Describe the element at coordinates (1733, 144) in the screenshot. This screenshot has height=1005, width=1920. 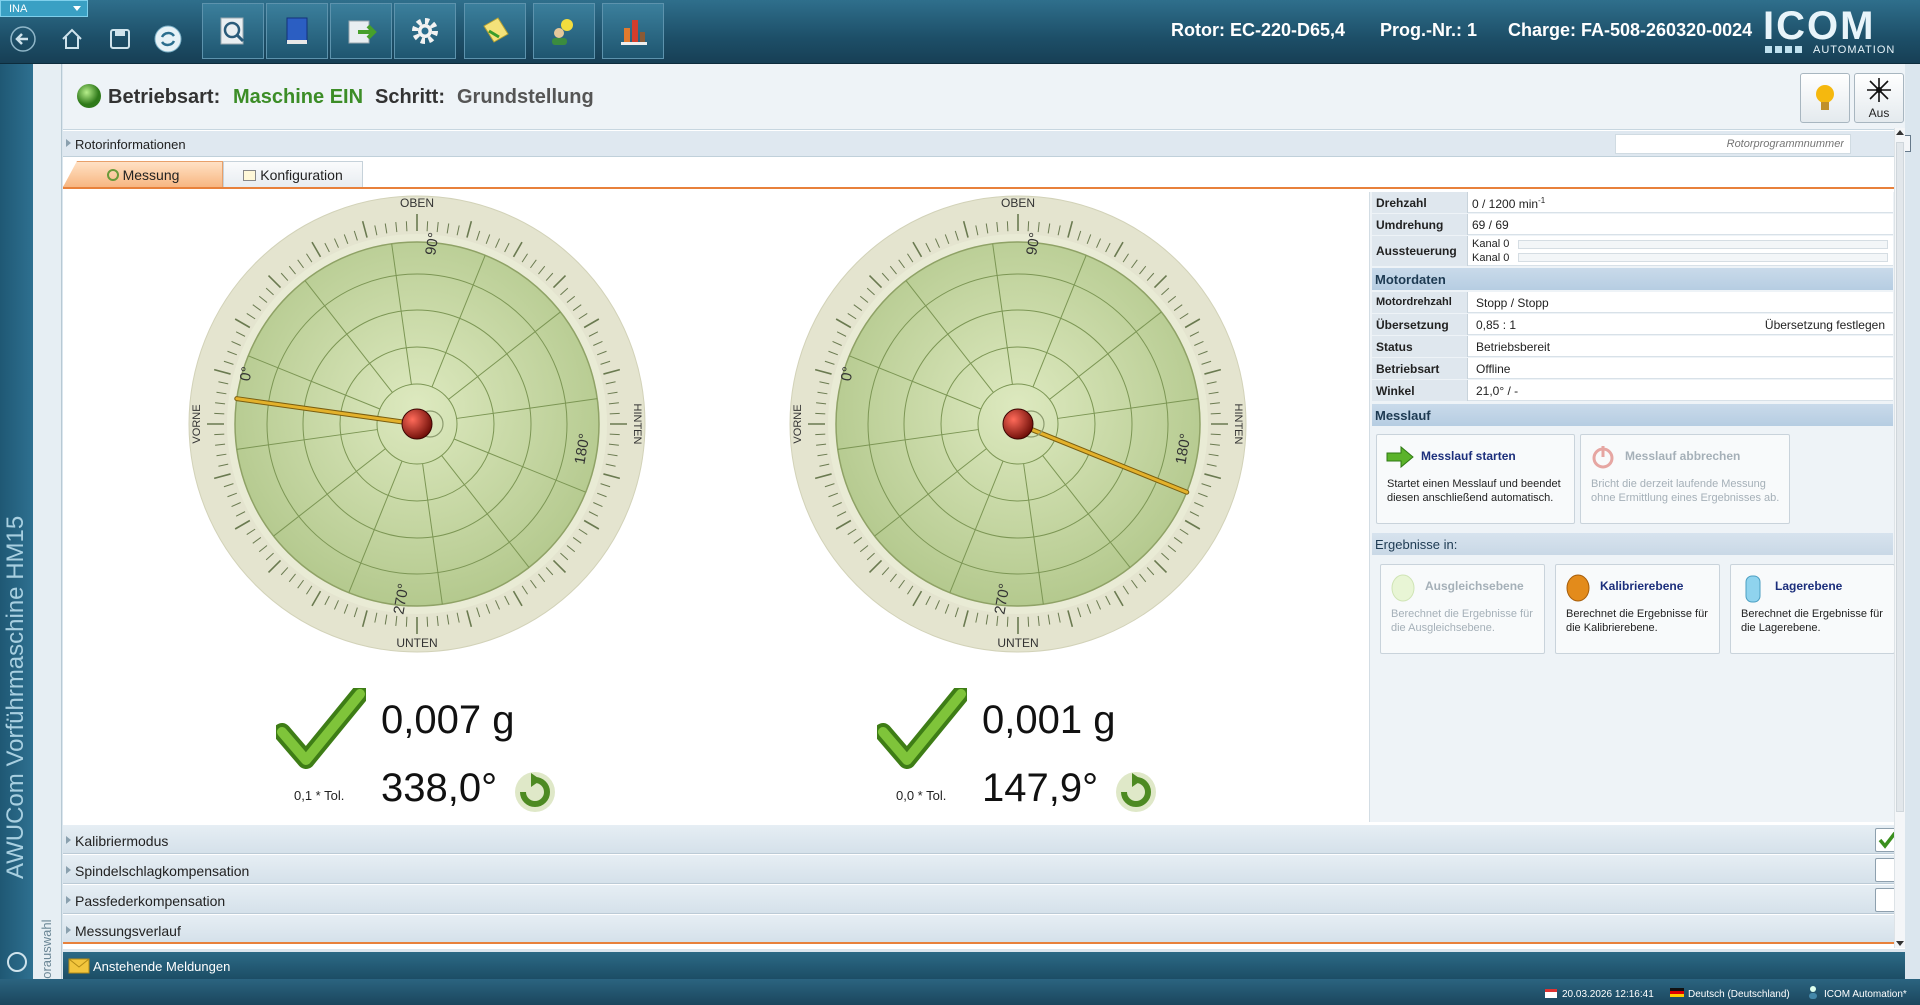
I see `rotor-program-number-input` at that location.